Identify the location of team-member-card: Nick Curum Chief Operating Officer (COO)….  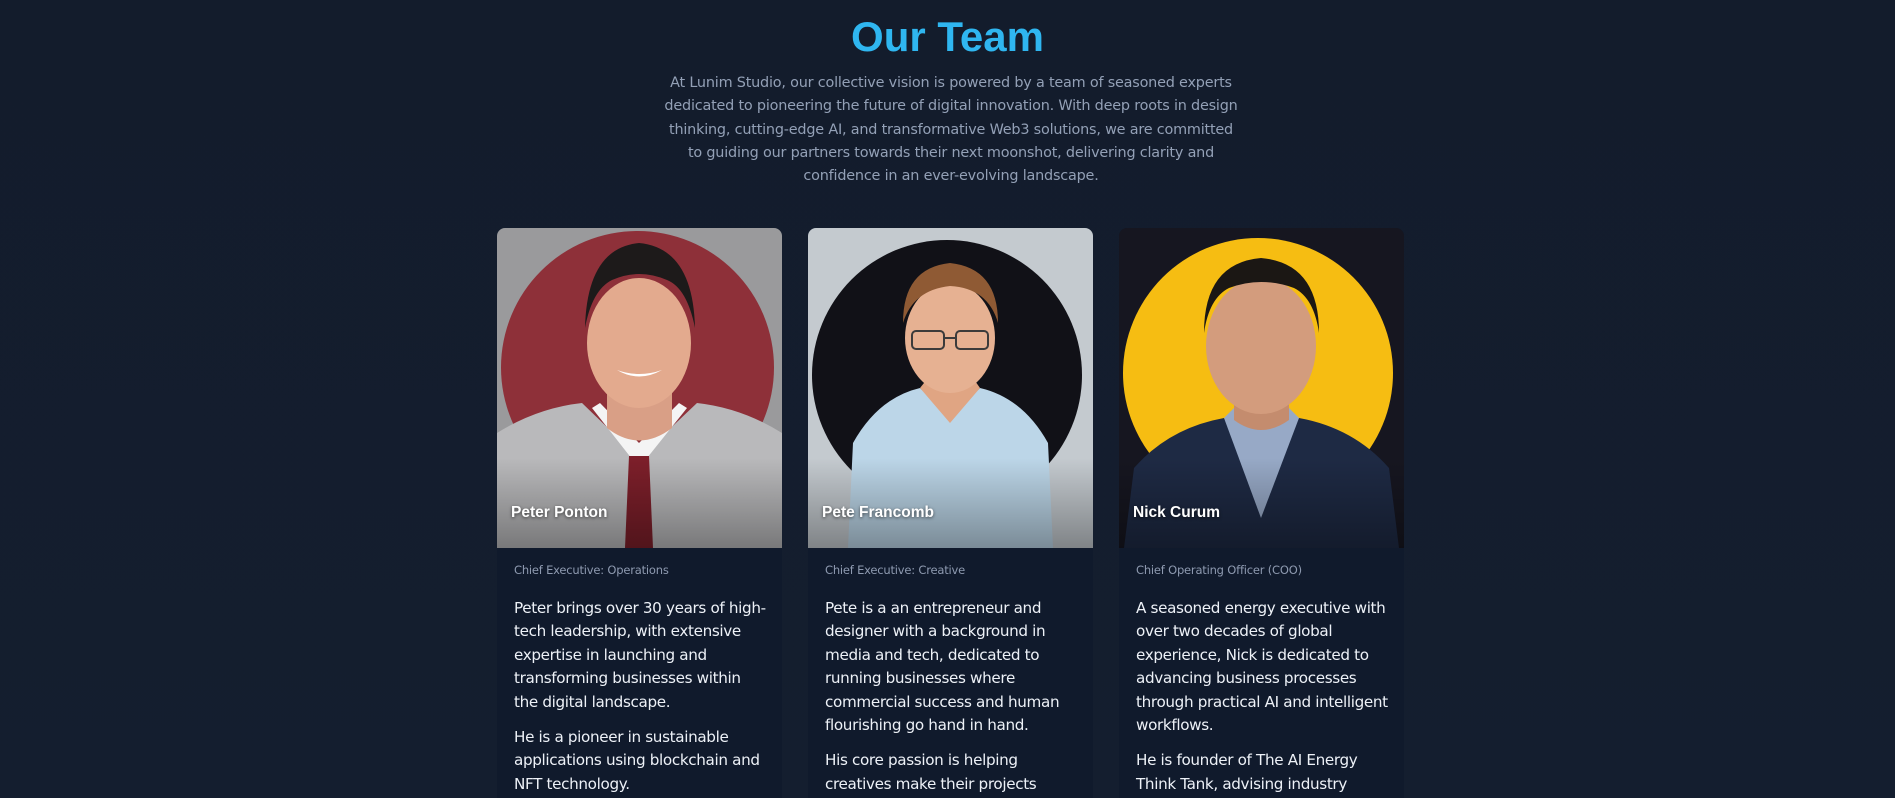
(1261, 513).